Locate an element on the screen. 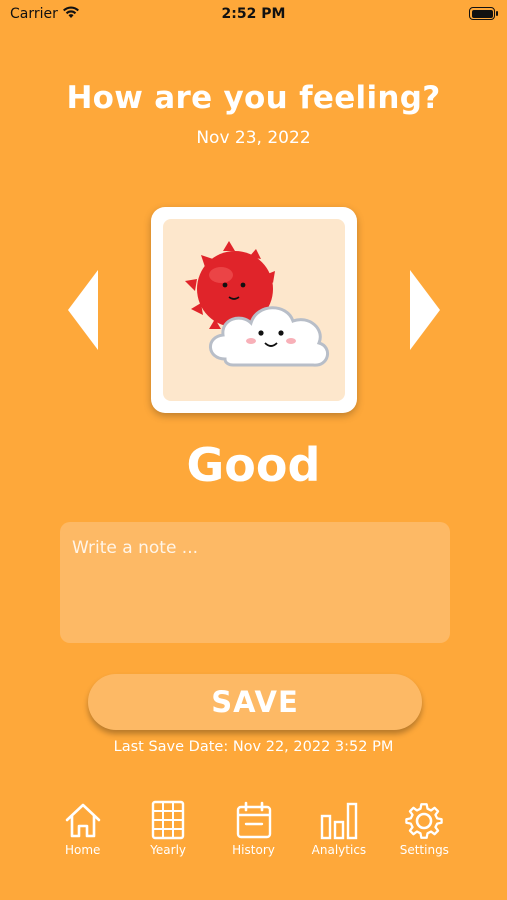 This screenshot has width=507, height=900. tab-yearly: Yearly is located at coordinates (167, 833).